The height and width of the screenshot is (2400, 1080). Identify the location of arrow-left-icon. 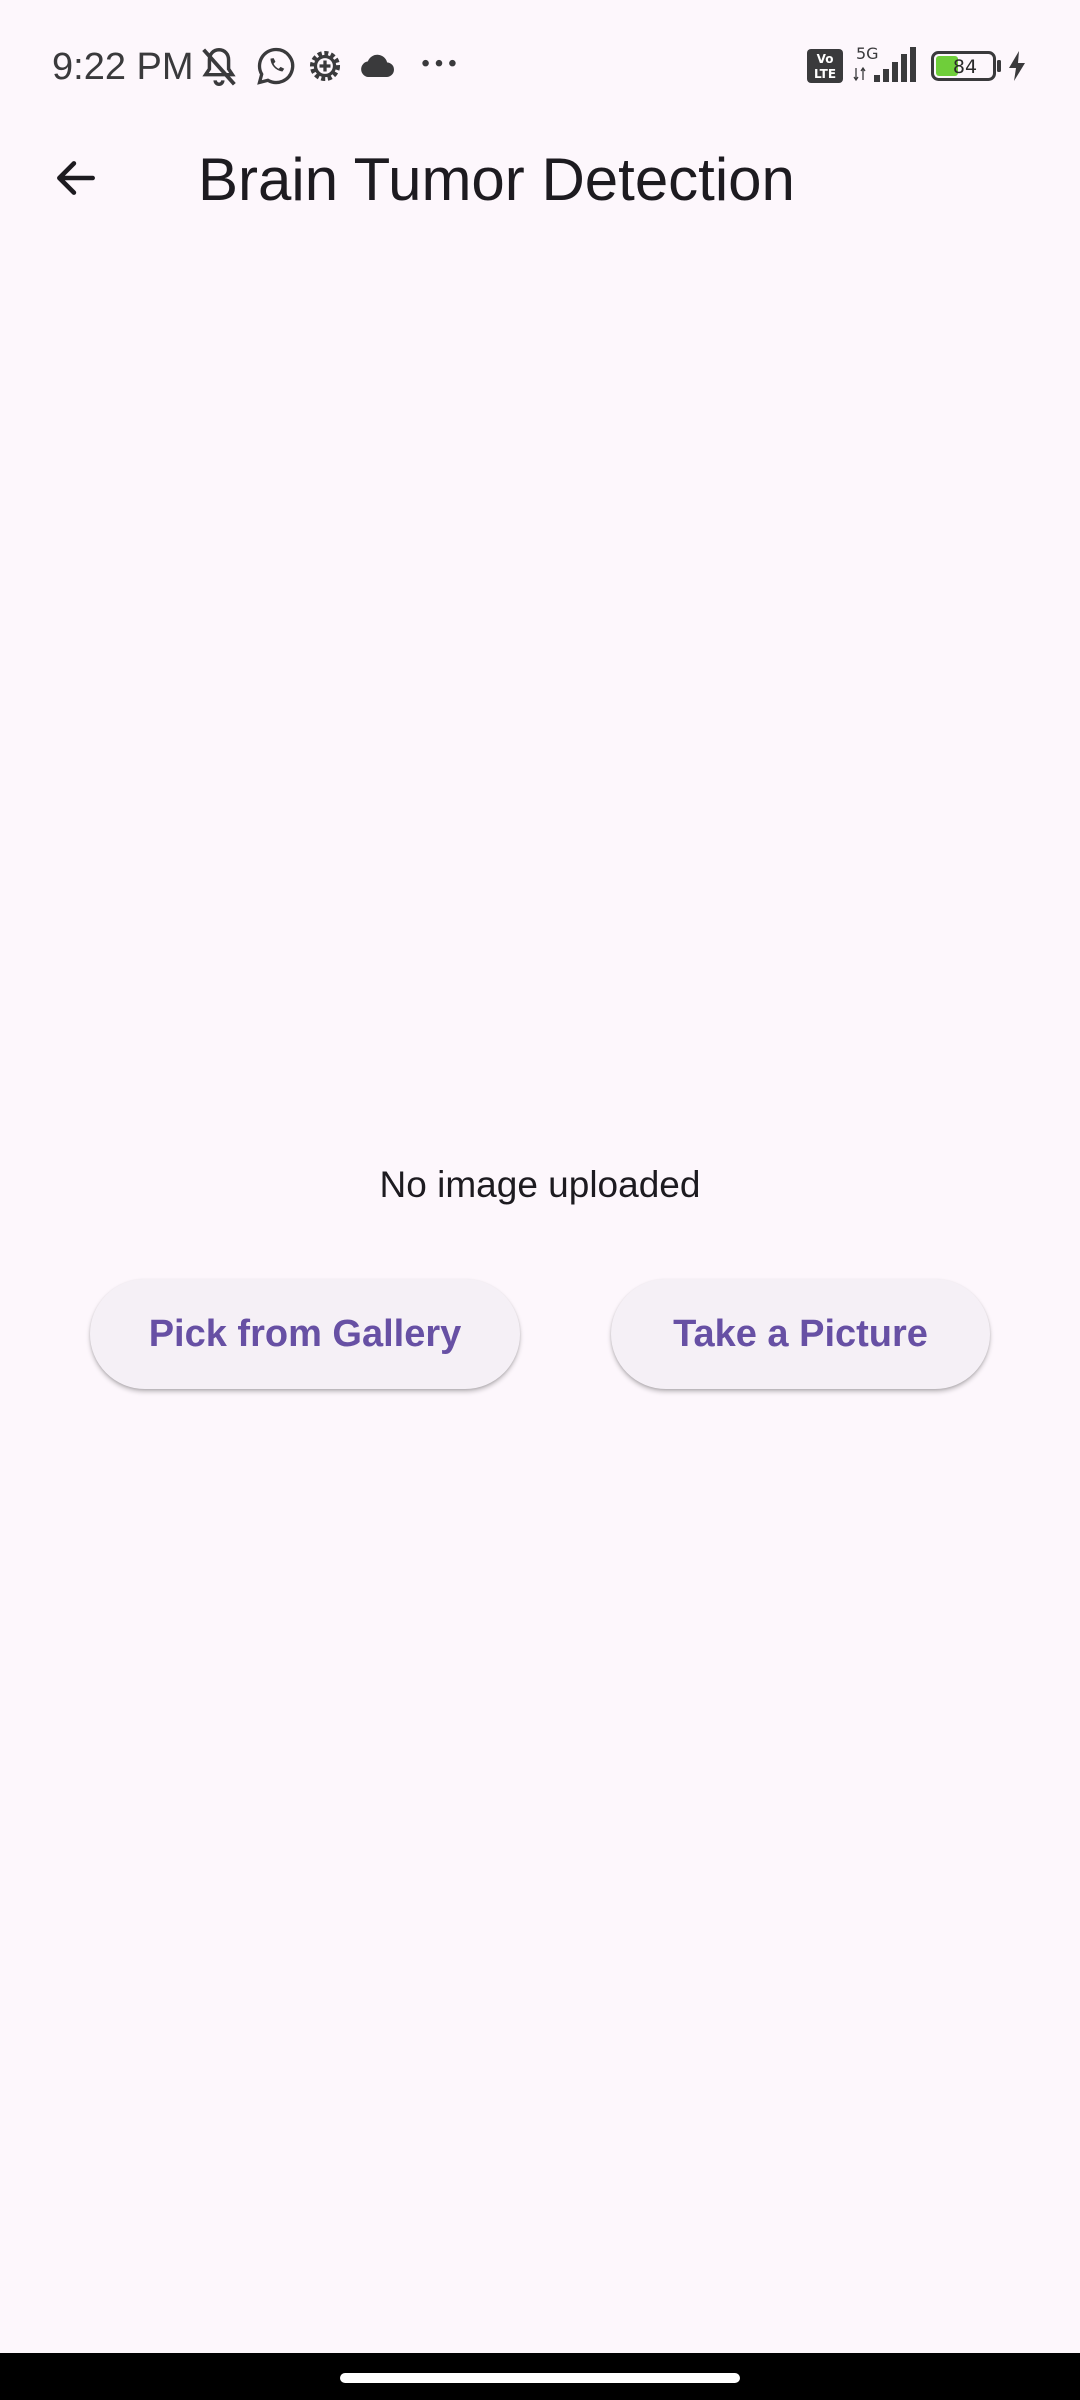
(76, 180).